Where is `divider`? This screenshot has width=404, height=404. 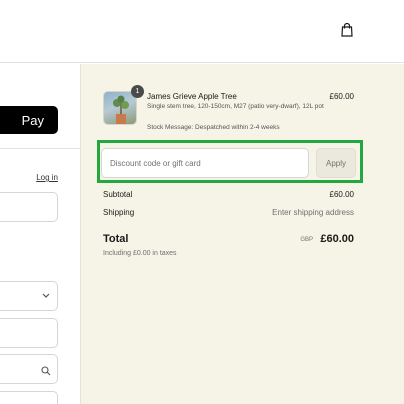
divider is located at coordinates (40, 148).